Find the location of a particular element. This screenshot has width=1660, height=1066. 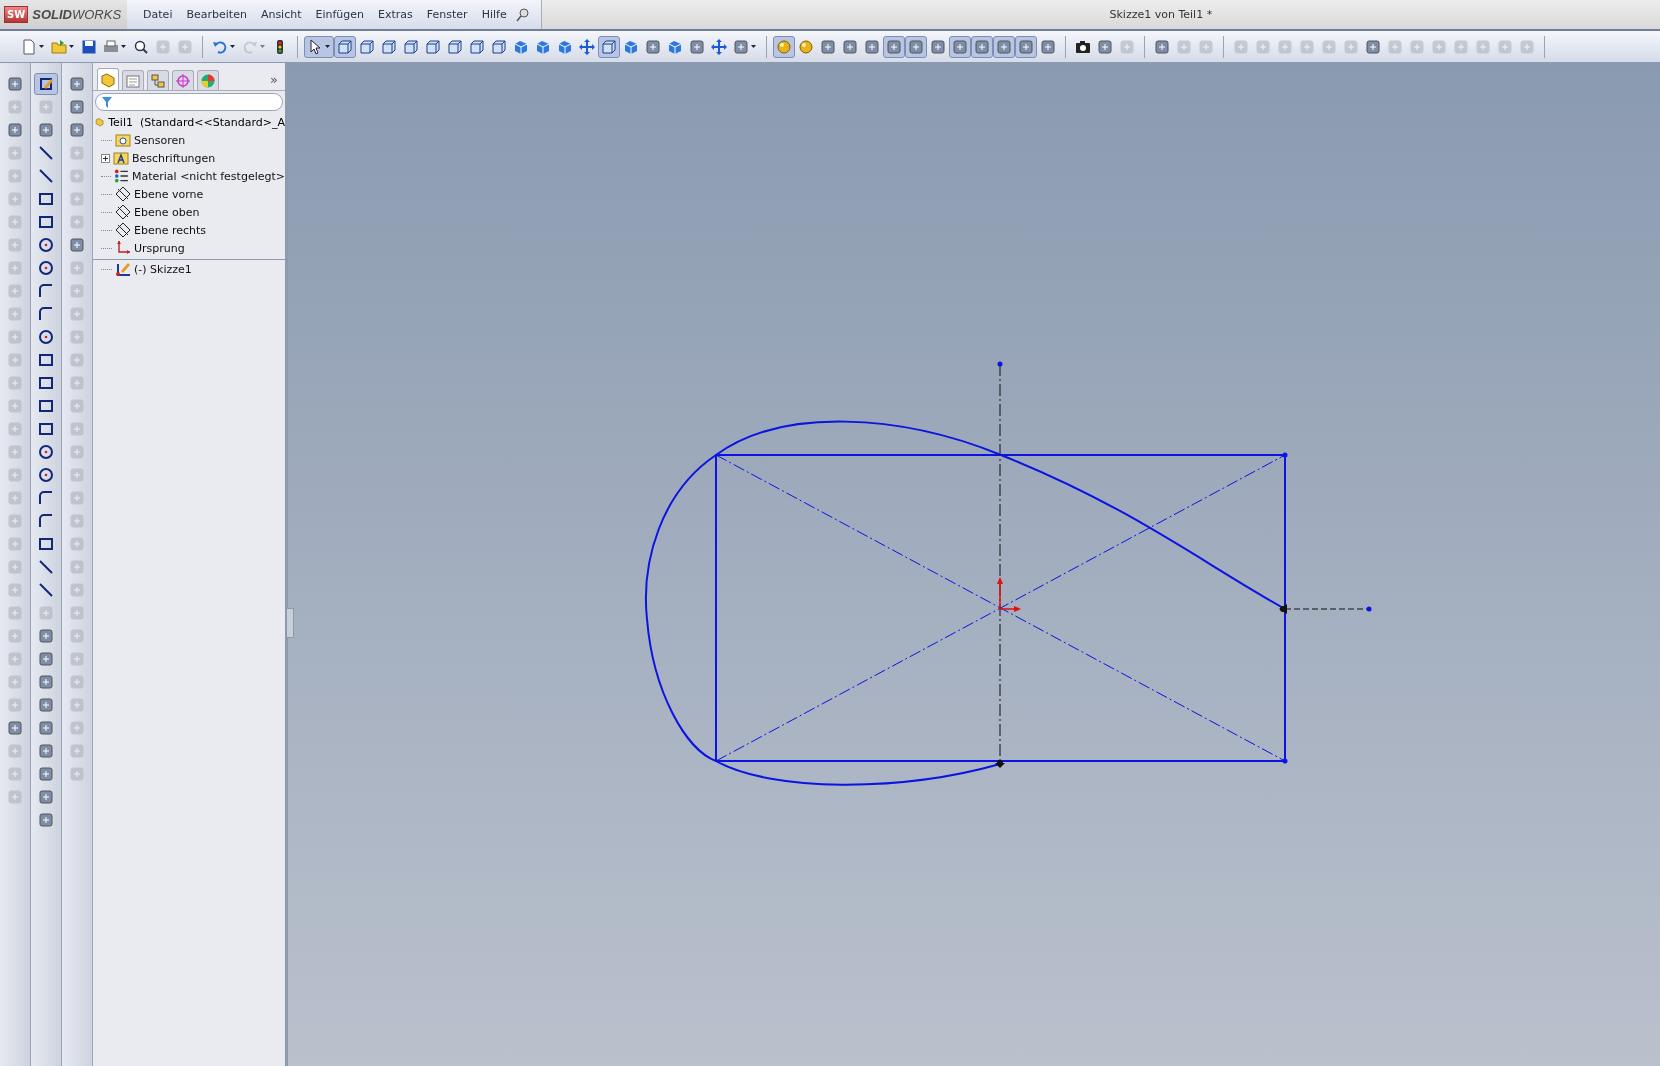

tree-item: Ebene vorne is located at coordinates (169, 194).